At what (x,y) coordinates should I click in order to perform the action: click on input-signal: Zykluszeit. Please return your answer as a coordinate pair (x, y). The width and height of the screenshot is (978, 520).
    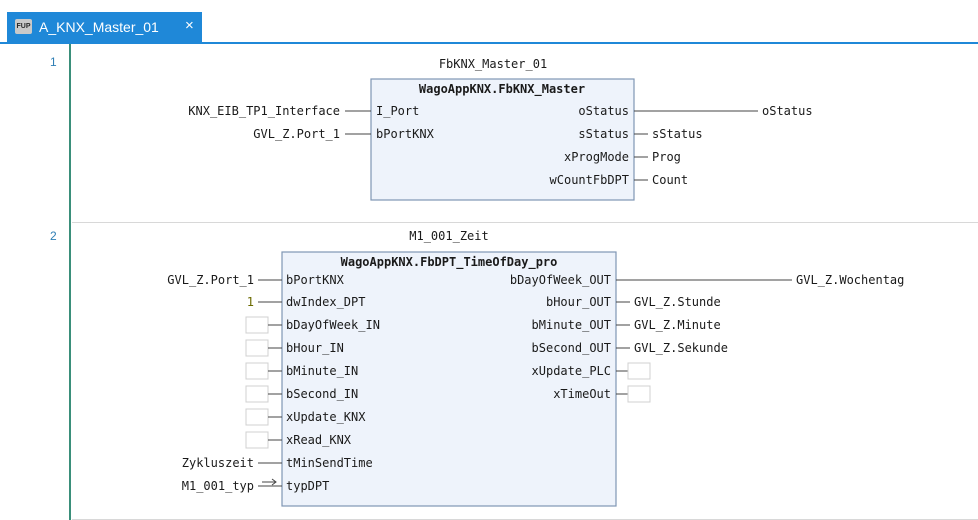
    Looking at the image, I should click on (218, 463).